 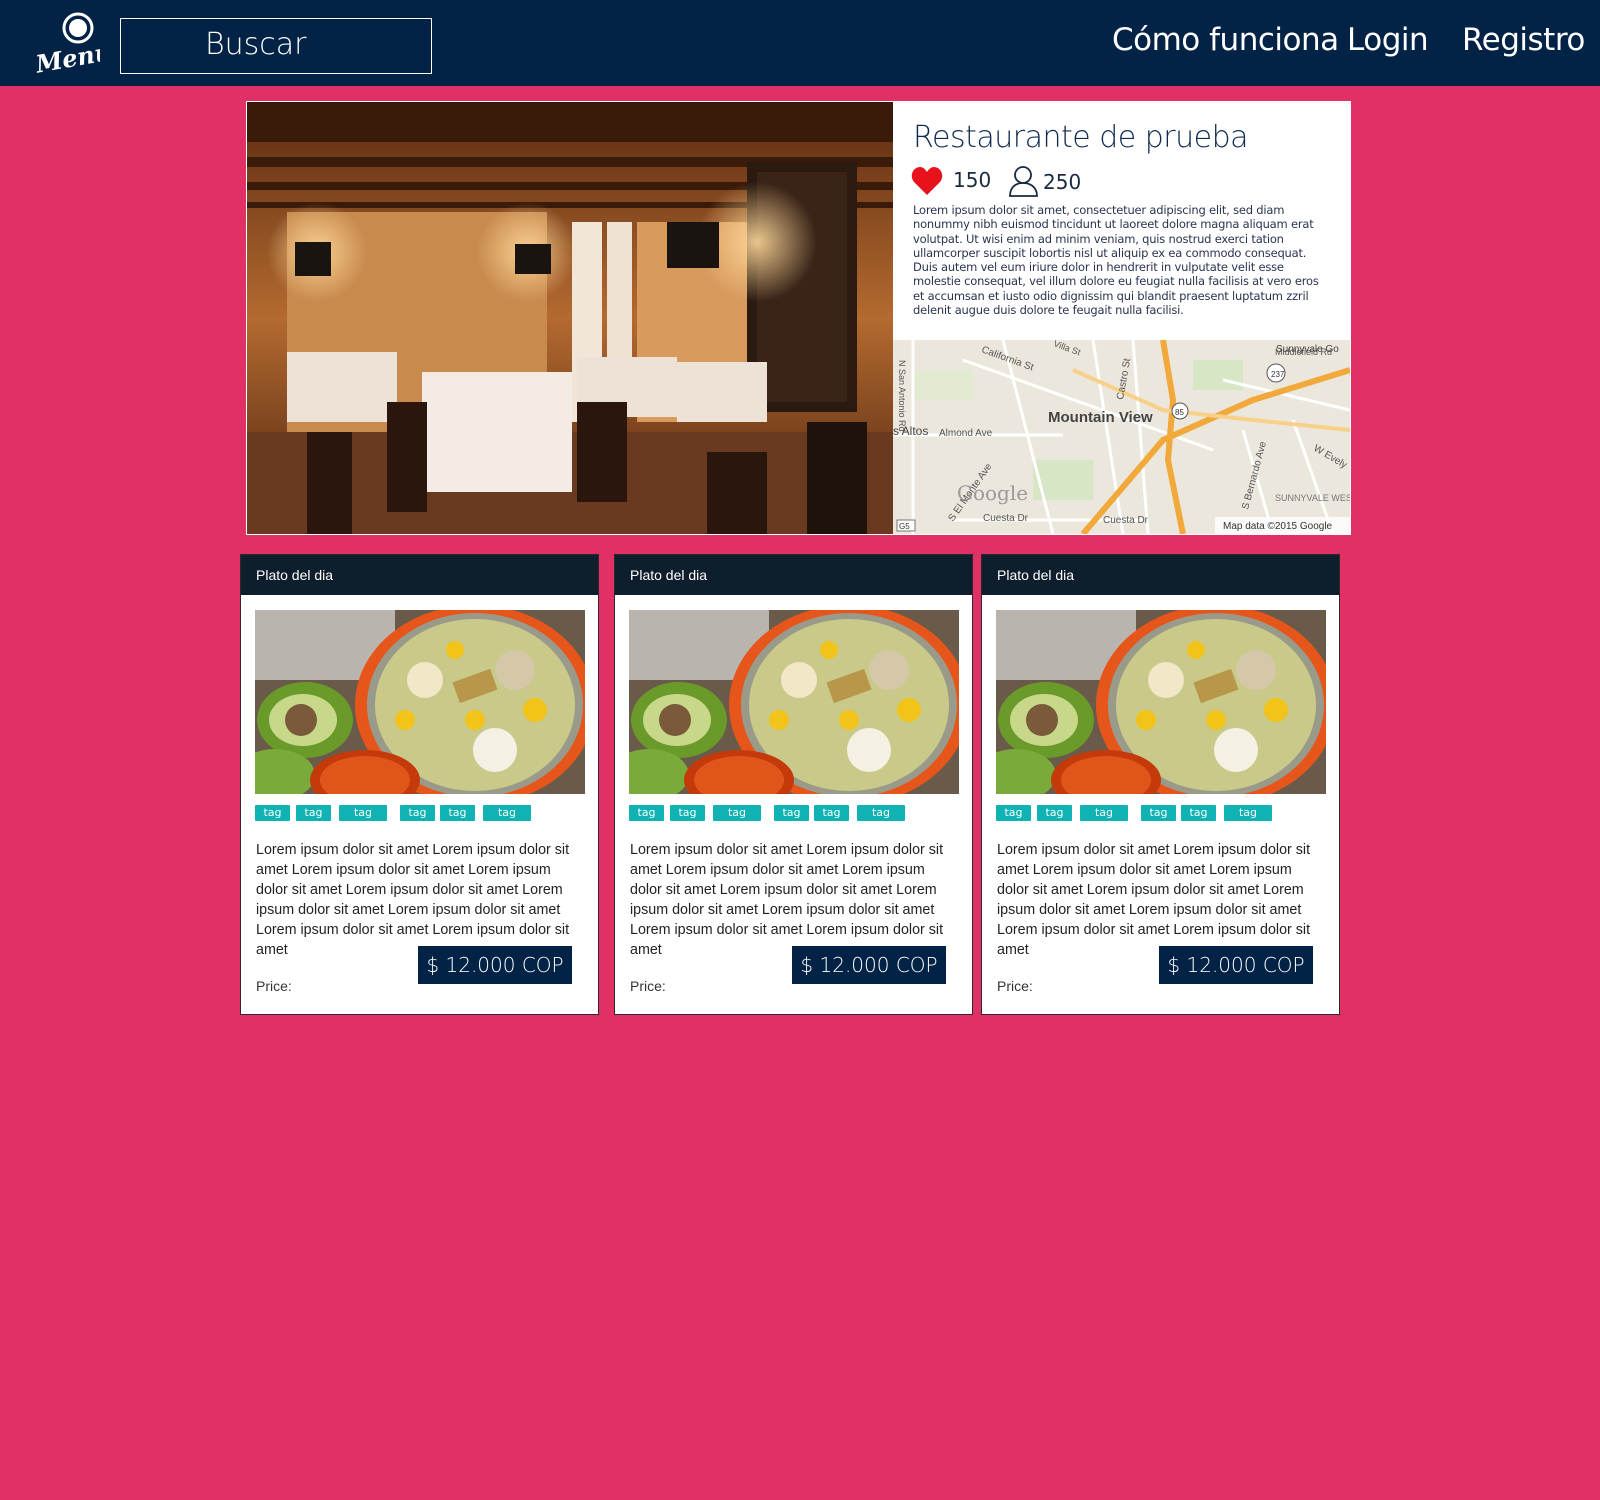 I want to click on nav-login-link: Login, so click(x=1388, y=40).